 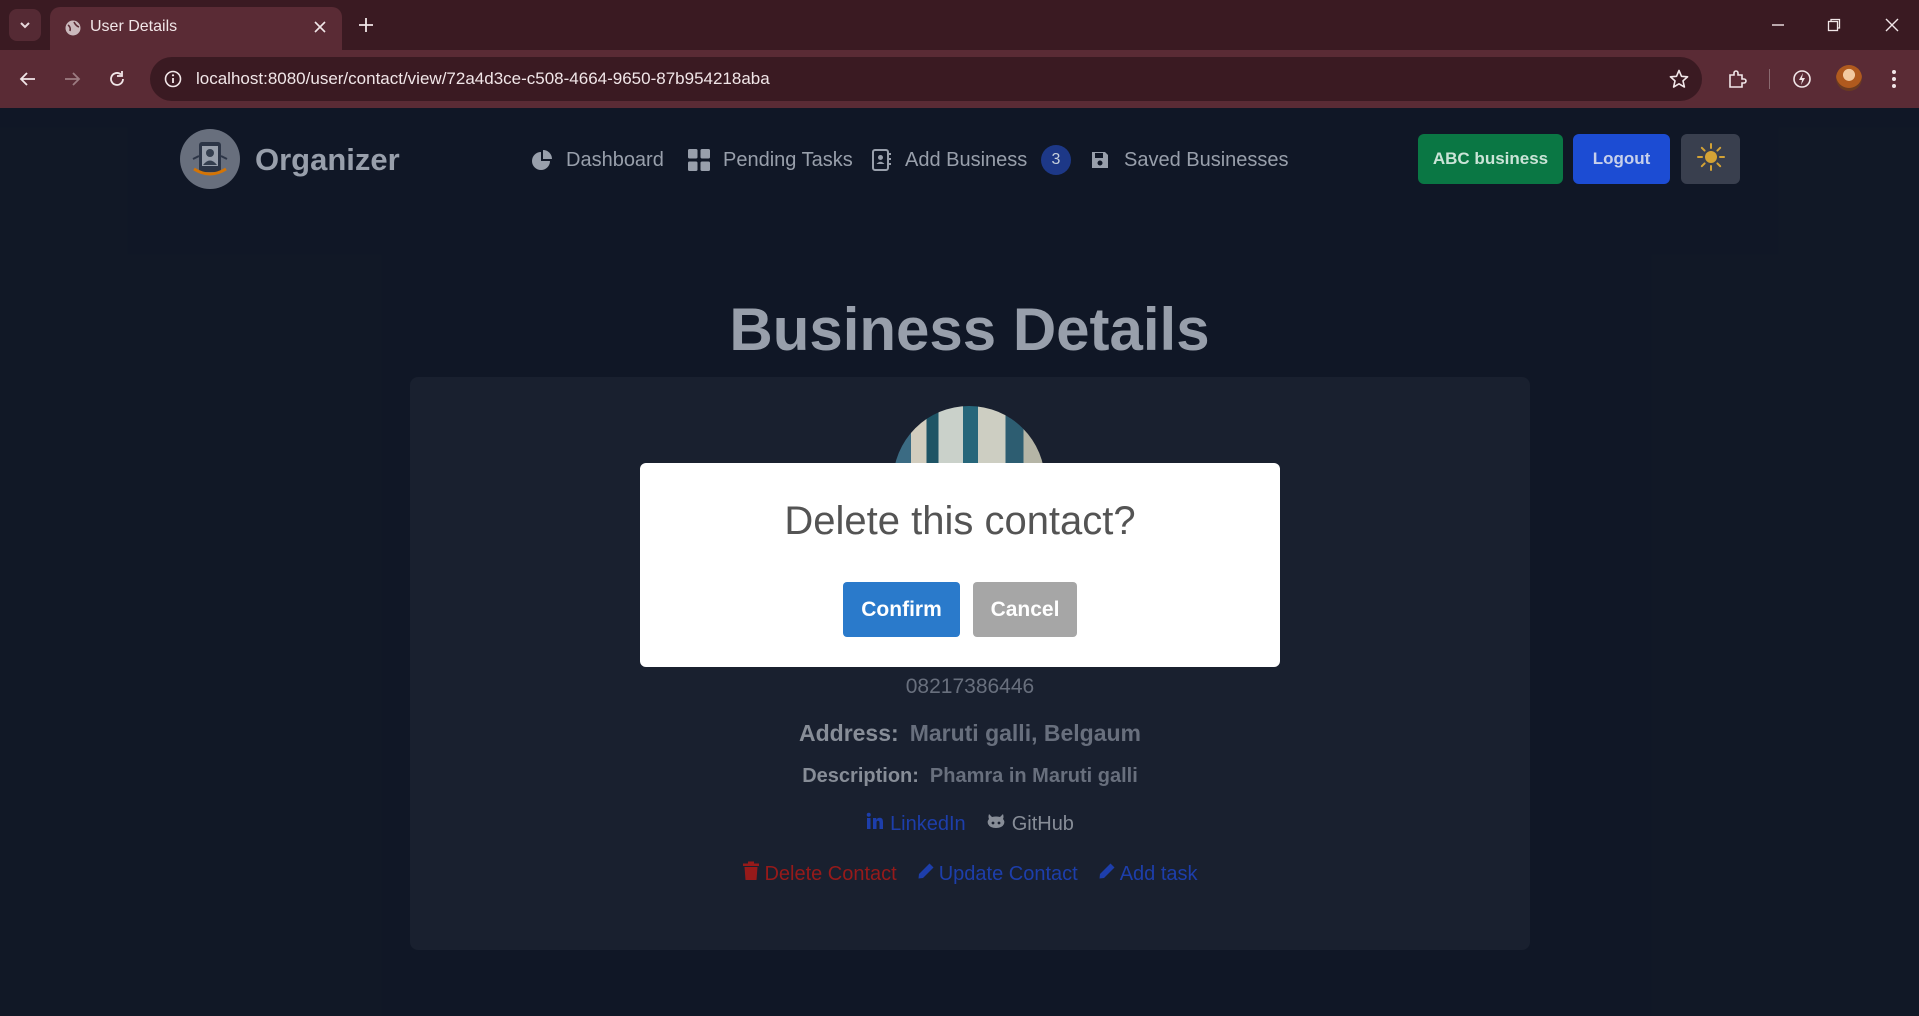 I want to click on delete-confirm-dialog: Delete this contact? Confirm Cancel, so click(x=960, y=565).